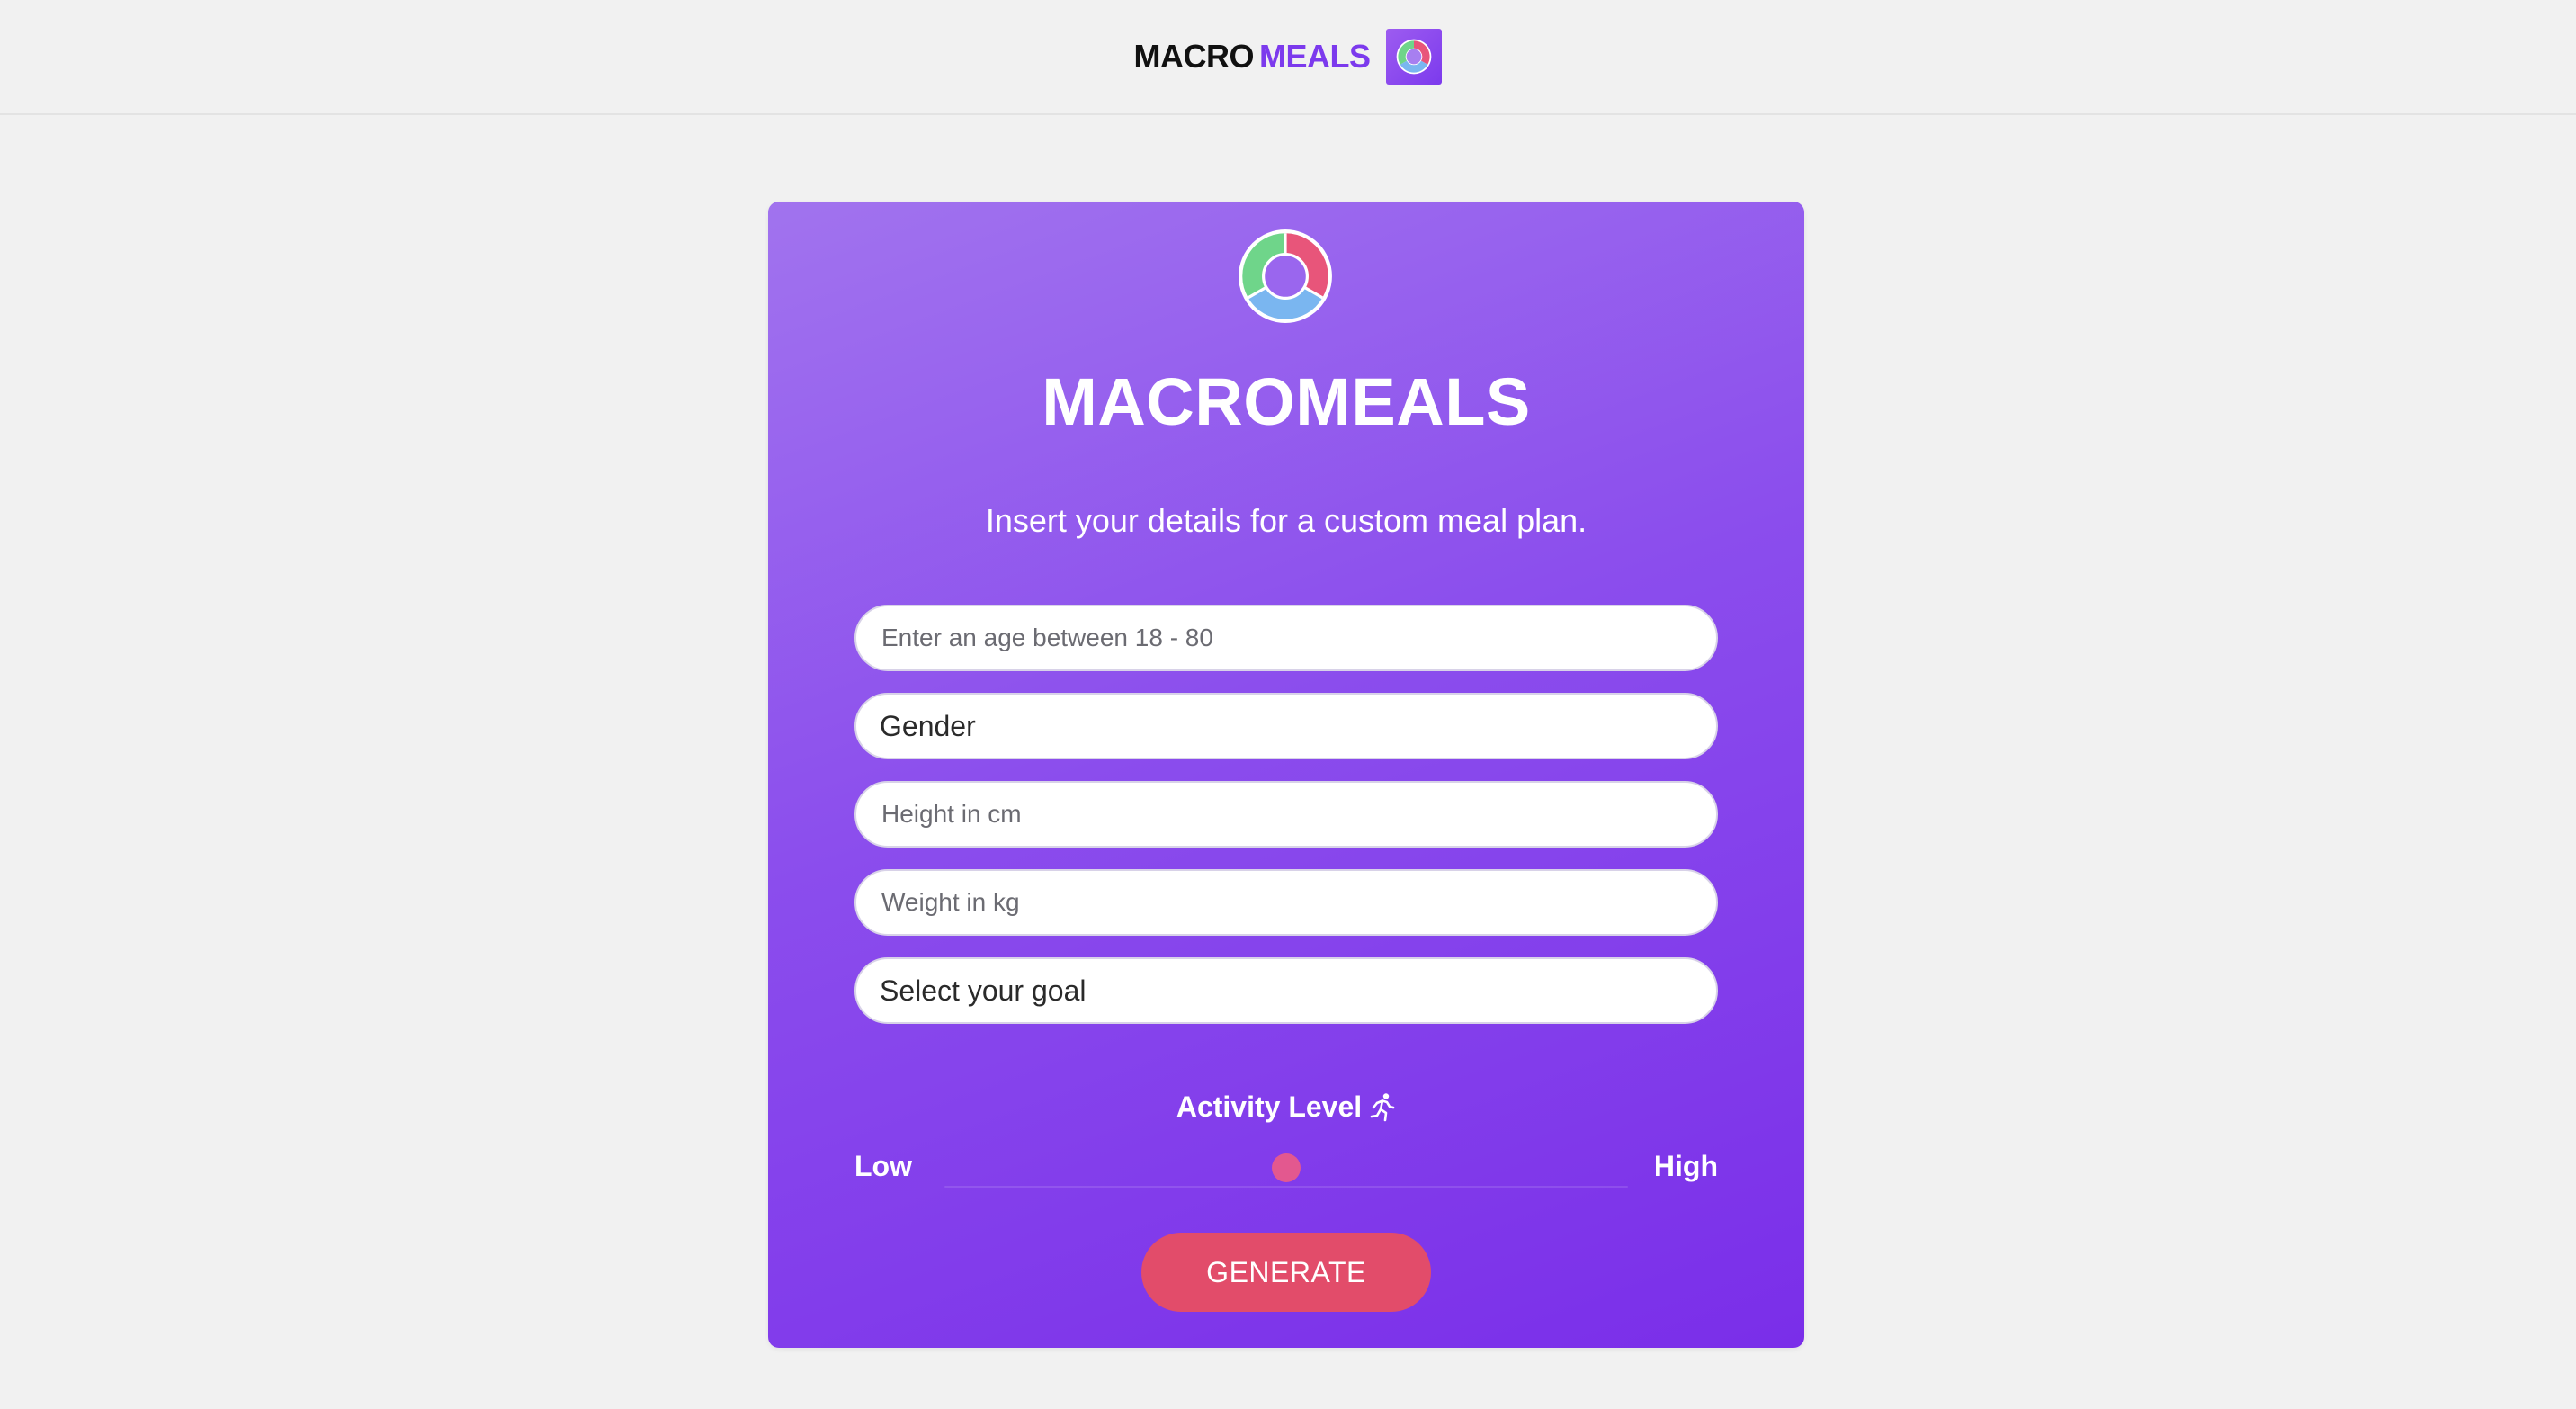 This screenshot has height=1409, width=2576. Describe the element at coordinates (1286, 990) in the screenshot. I see `goal-select: Select your goal` at that location.